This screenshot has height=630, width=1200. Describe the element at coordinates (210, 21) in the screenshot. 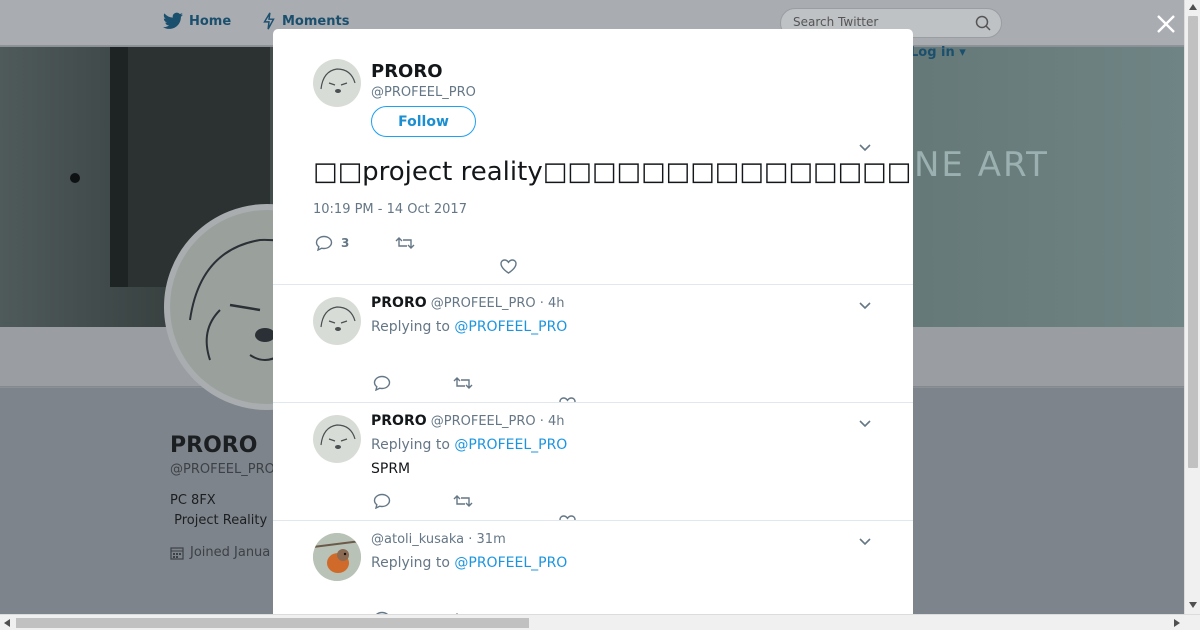

I see `nav-home-label: Home` at that location.